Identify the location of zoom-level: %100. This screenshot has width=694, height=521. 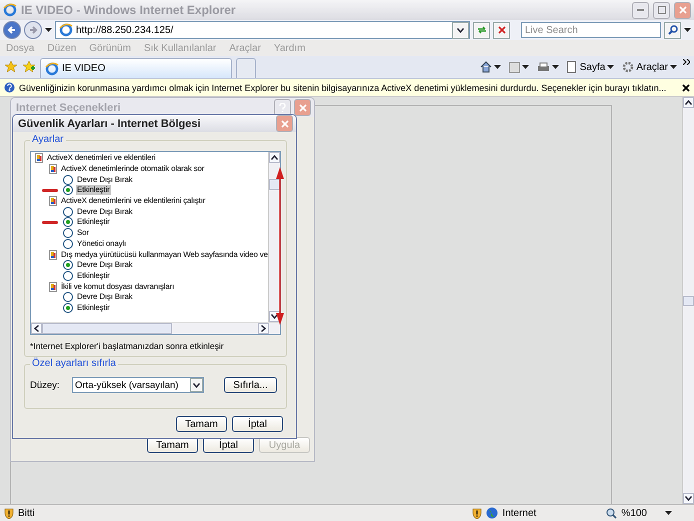
(634, 513).